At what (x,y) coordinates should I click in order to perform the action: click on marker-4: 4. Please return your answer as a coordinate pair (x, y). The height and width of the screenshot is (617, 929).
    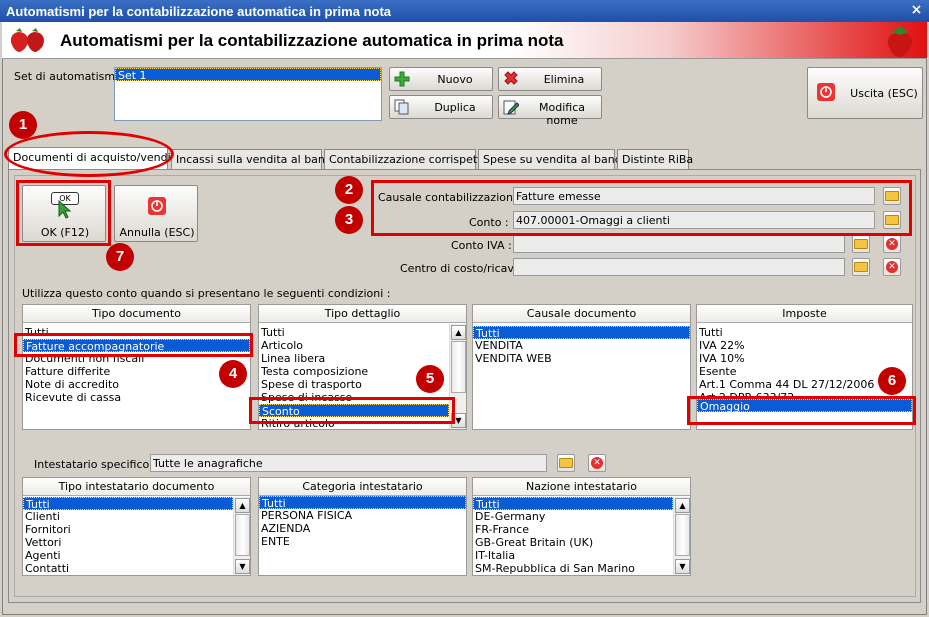
    Looking at the image, I should click on (233, 374).